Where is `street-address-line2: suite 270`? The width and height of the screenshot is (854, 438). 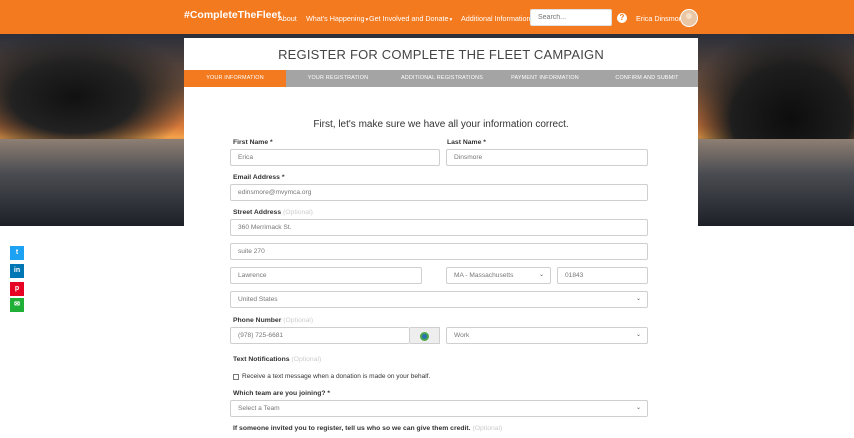 street-address-line2: suite 270 is located at coordinates (439, 251).